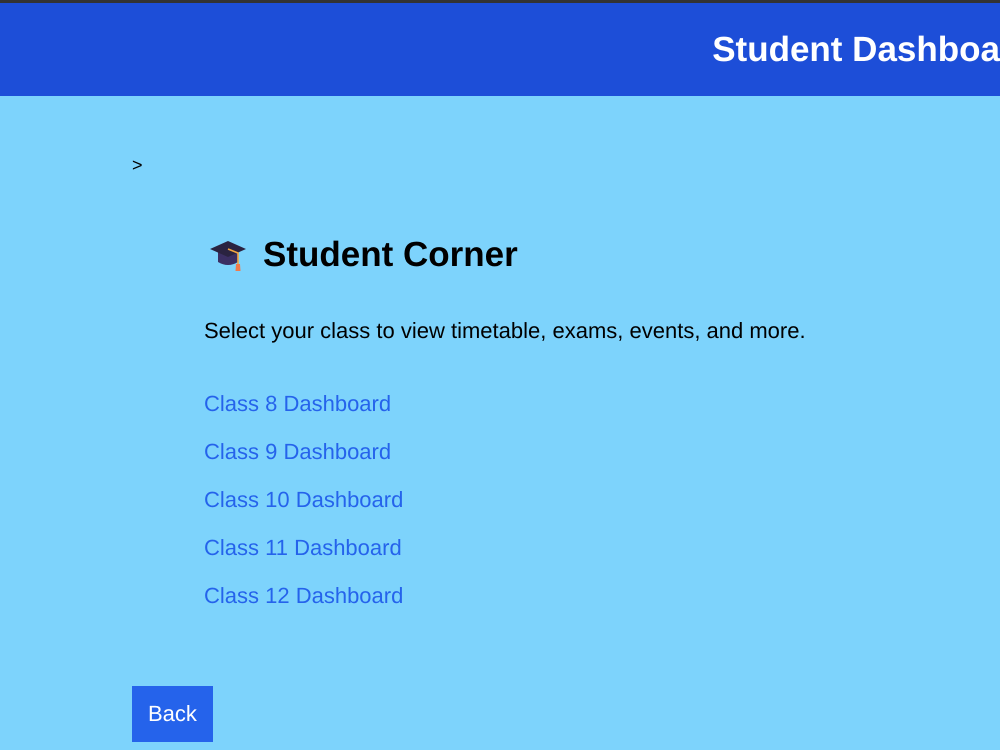 Image resolution: width=1000 pixels, height=750 pixels. I want to click on section-title: Student Corner, so click(390, 255).